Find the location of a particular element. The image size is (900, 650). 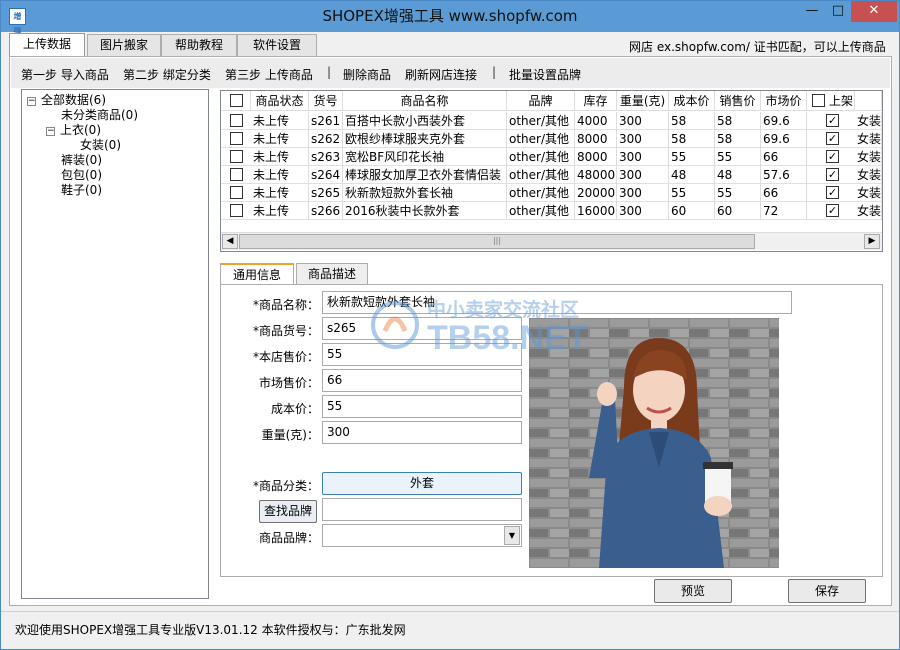

tab-upload-data: 上传数据 is located at coordinates (47, 45).